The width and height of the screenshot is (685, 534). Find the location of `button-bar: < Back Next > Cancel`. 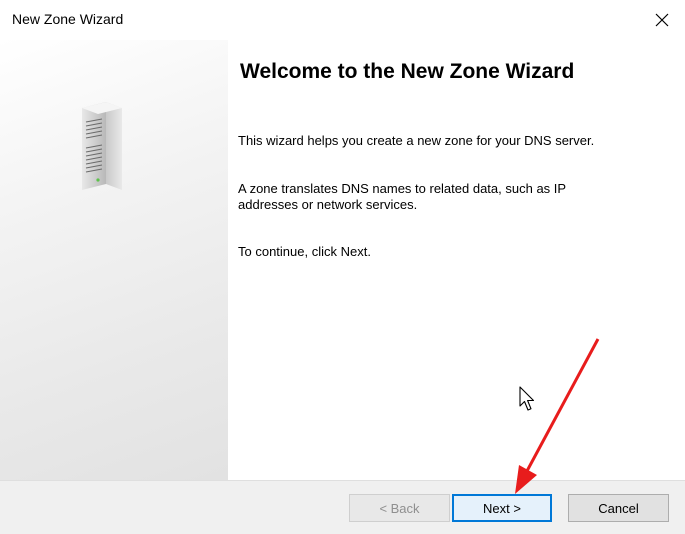

button-bar: < Back Next > Cancel is located at coordinates (342, 507).